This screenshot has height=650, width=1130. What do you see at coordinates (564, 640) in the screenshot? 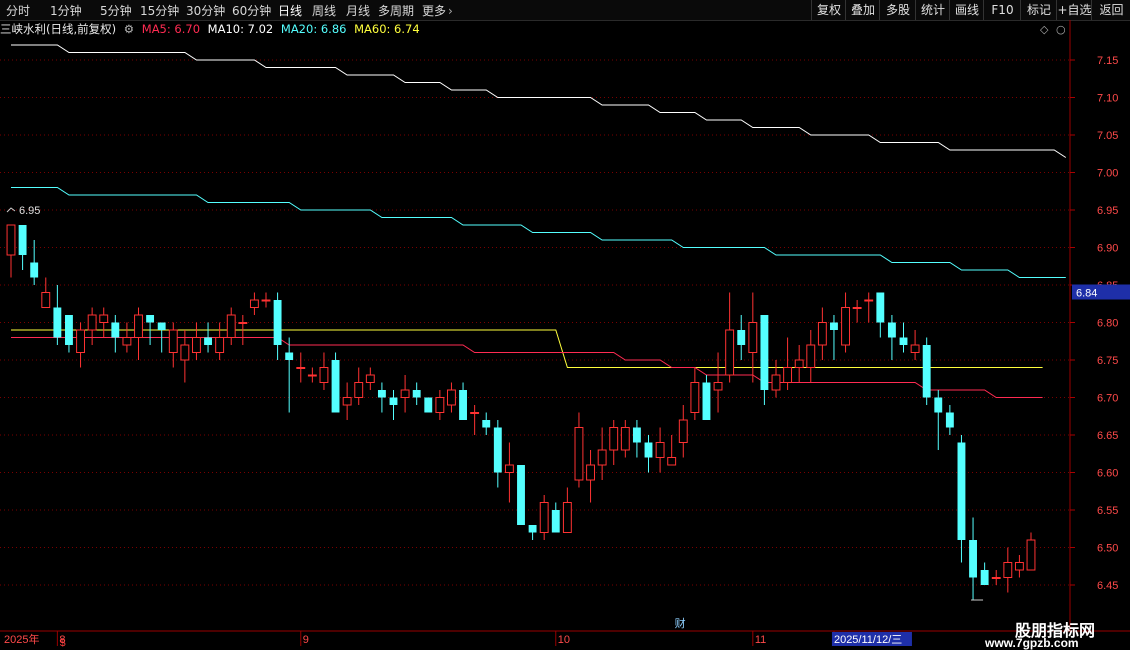
I see `x-tick-label: 10` at bounding box center [564, 640].